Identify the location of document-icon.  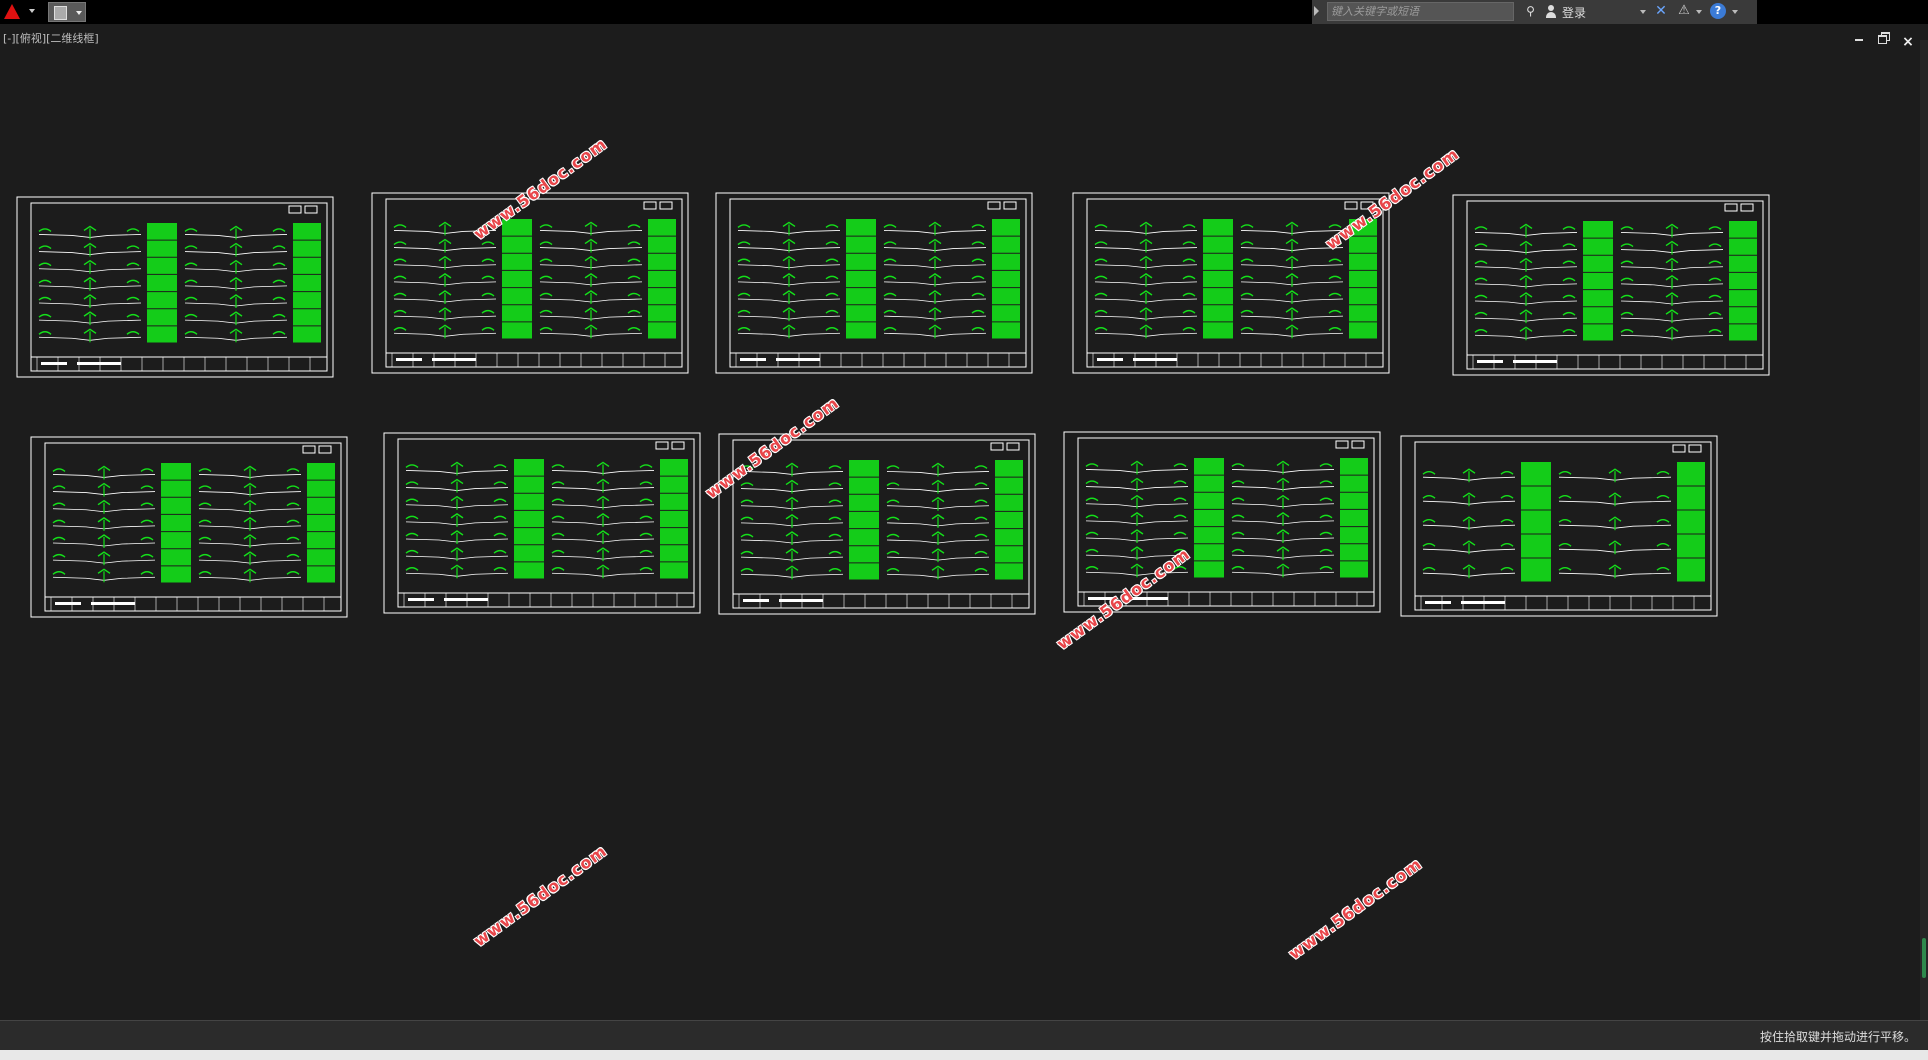
(60, 13).